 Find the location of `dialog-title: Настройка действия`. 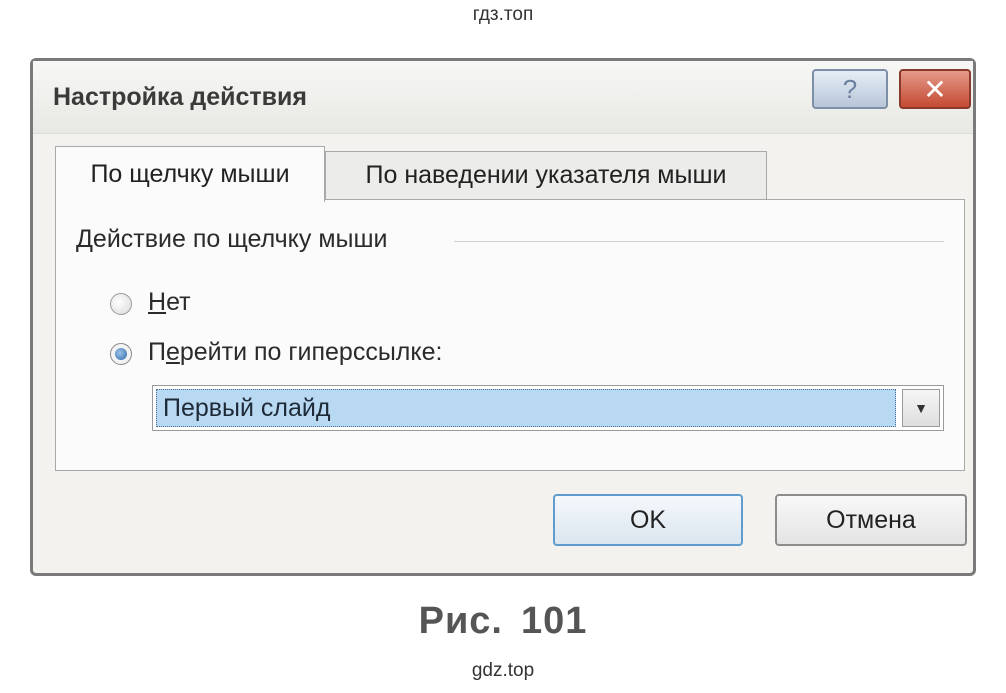

dialog-title: Настройка действия is located at coordinates (180, 97).